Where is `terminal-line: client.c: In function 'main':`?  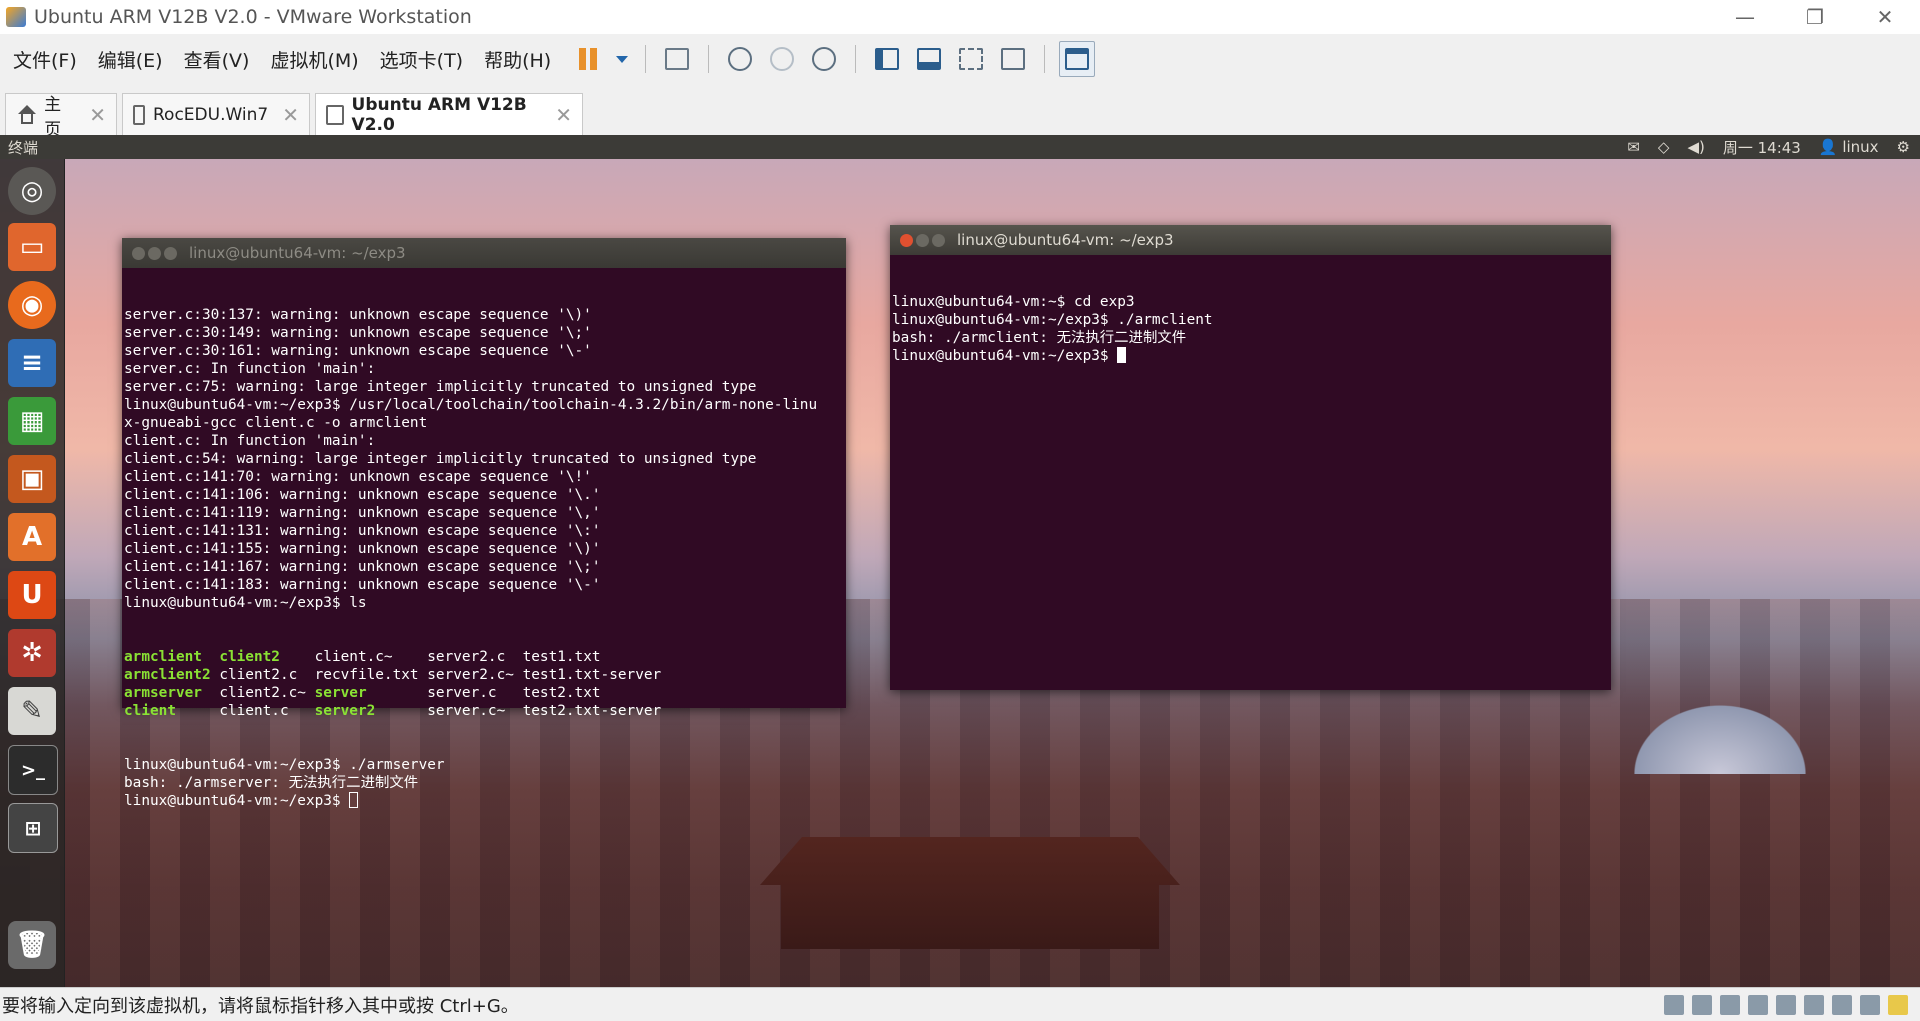 terminal-line: client.c: In function 'main': is located at coordinates (250, 441).